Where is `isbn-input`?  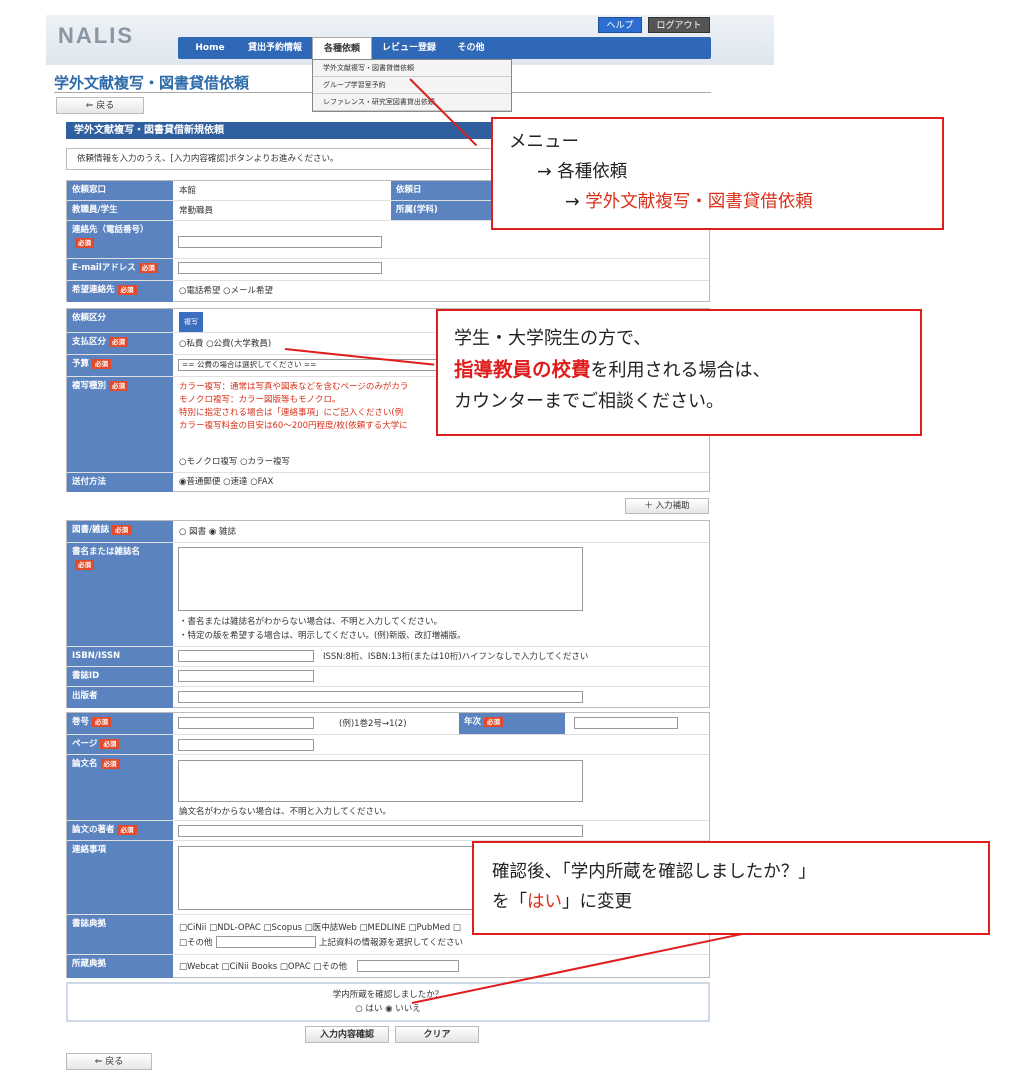
isbn-input is located at coordinates (246, 656).